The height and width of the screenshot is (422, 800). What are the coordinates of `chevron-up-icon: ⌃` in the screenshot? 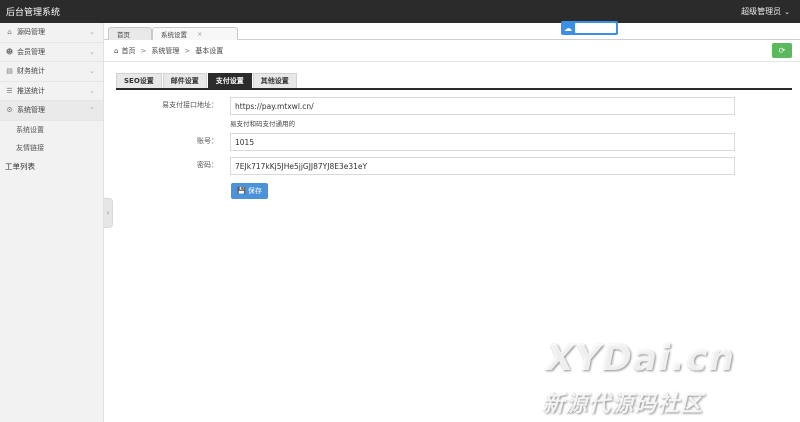 It's located at (92, 110).